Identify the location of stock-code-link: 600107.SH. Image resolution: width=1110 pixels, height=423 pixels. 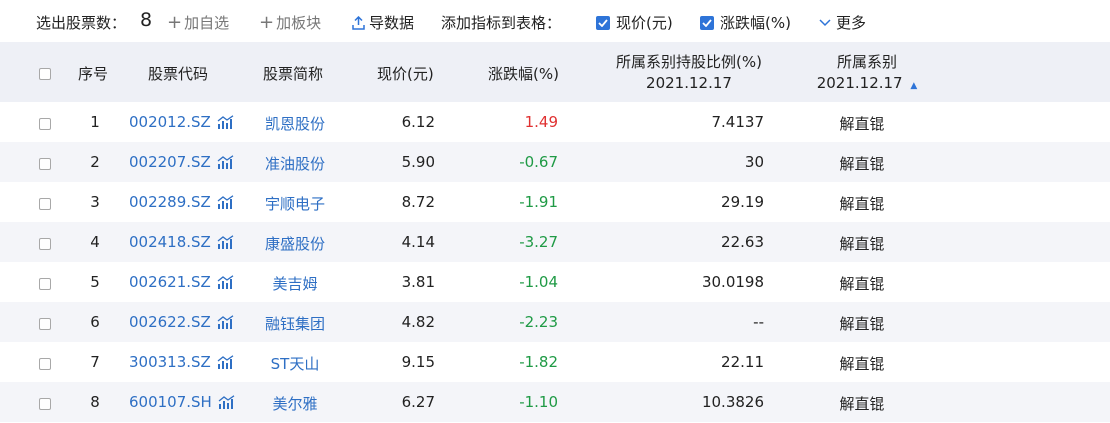
(182, 402).